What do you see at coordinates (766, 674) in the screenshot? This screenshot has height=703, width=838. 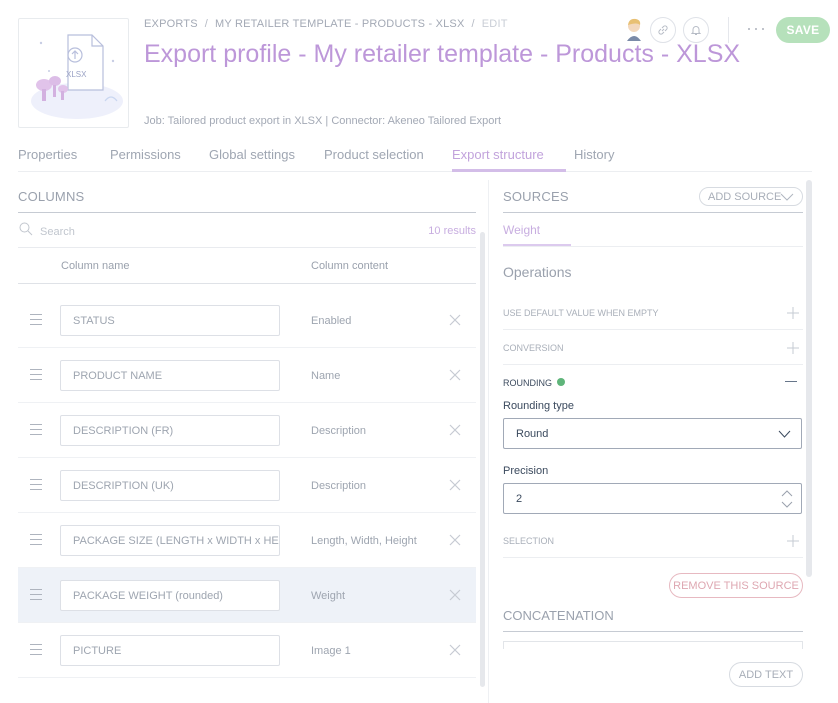 I see `add-text-button: ADD TEXT` at bounding box center [766, 674].